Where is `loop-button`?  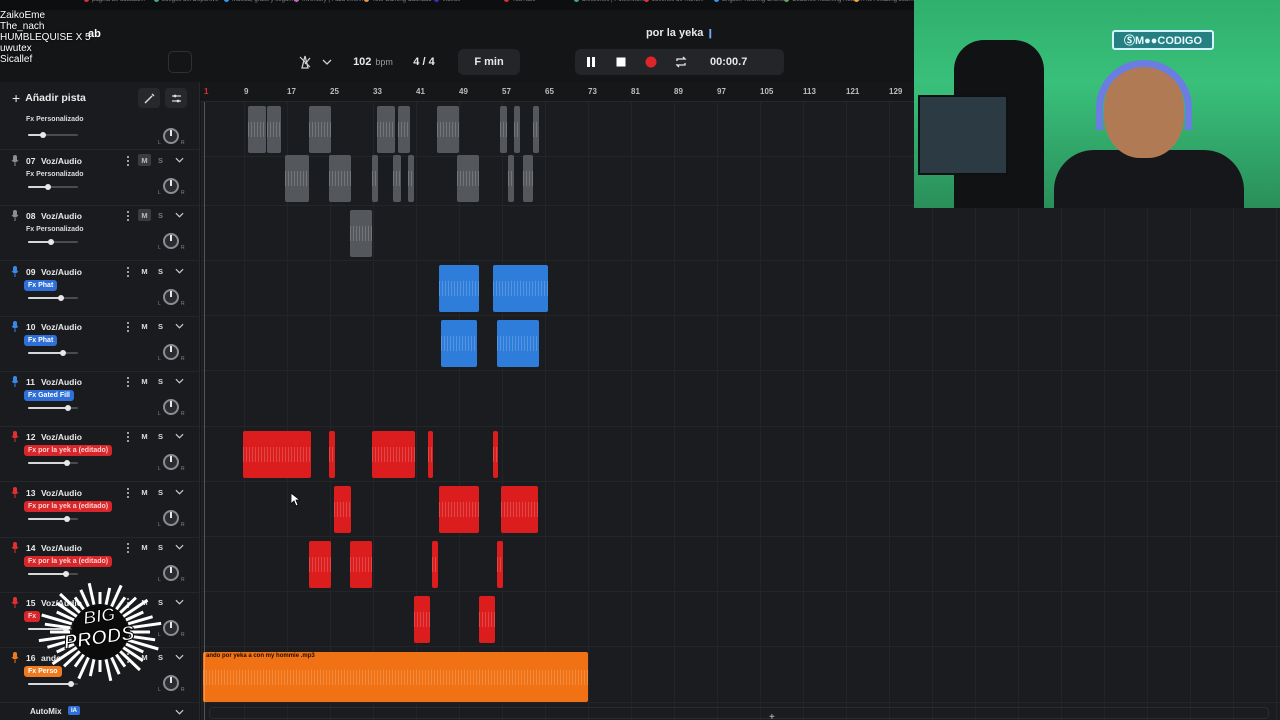
loop-button is located at coordinates (681, 62).